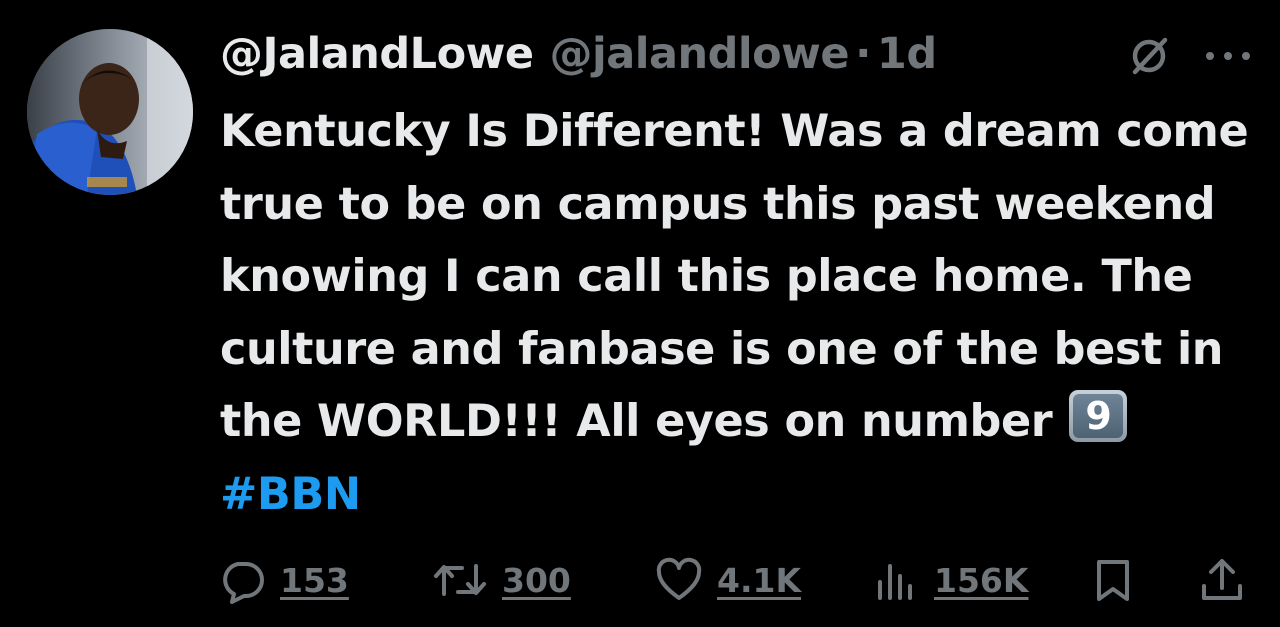 The width and height of the screenshot is (1280, 627). Describe the element at coordinates (981, 580) in the screenshot. I see `view-count: 156K` at that location.